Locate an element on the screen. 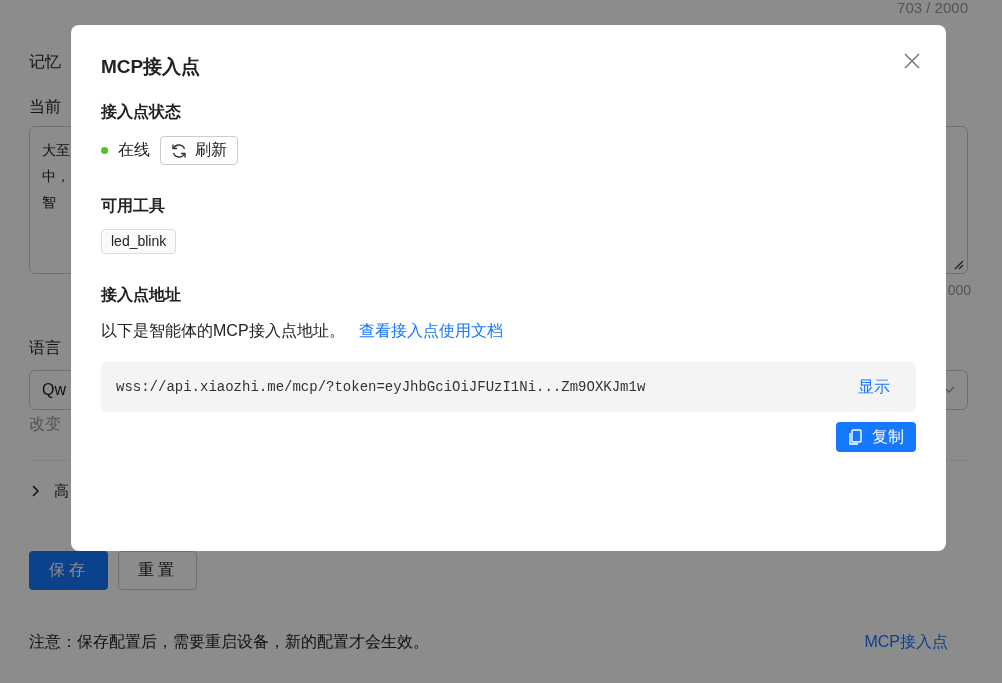 The width and height of the screenshot is (1002, 683). note-text: 注意：保存配置后，需要重启设备，新的配置才会生效。 is located at coordinates (229, 642).